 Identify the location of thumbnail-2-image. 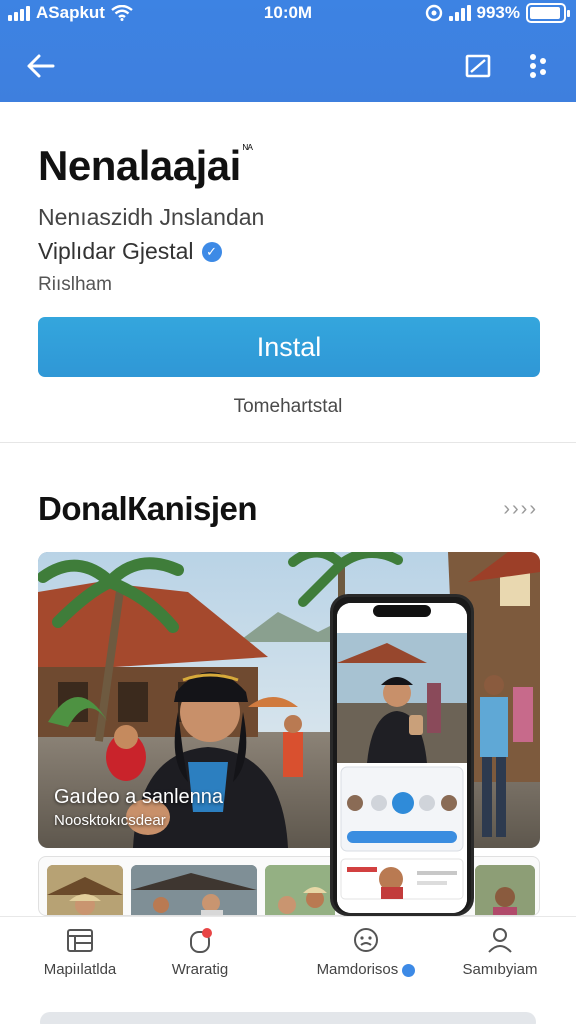
(194, 890).